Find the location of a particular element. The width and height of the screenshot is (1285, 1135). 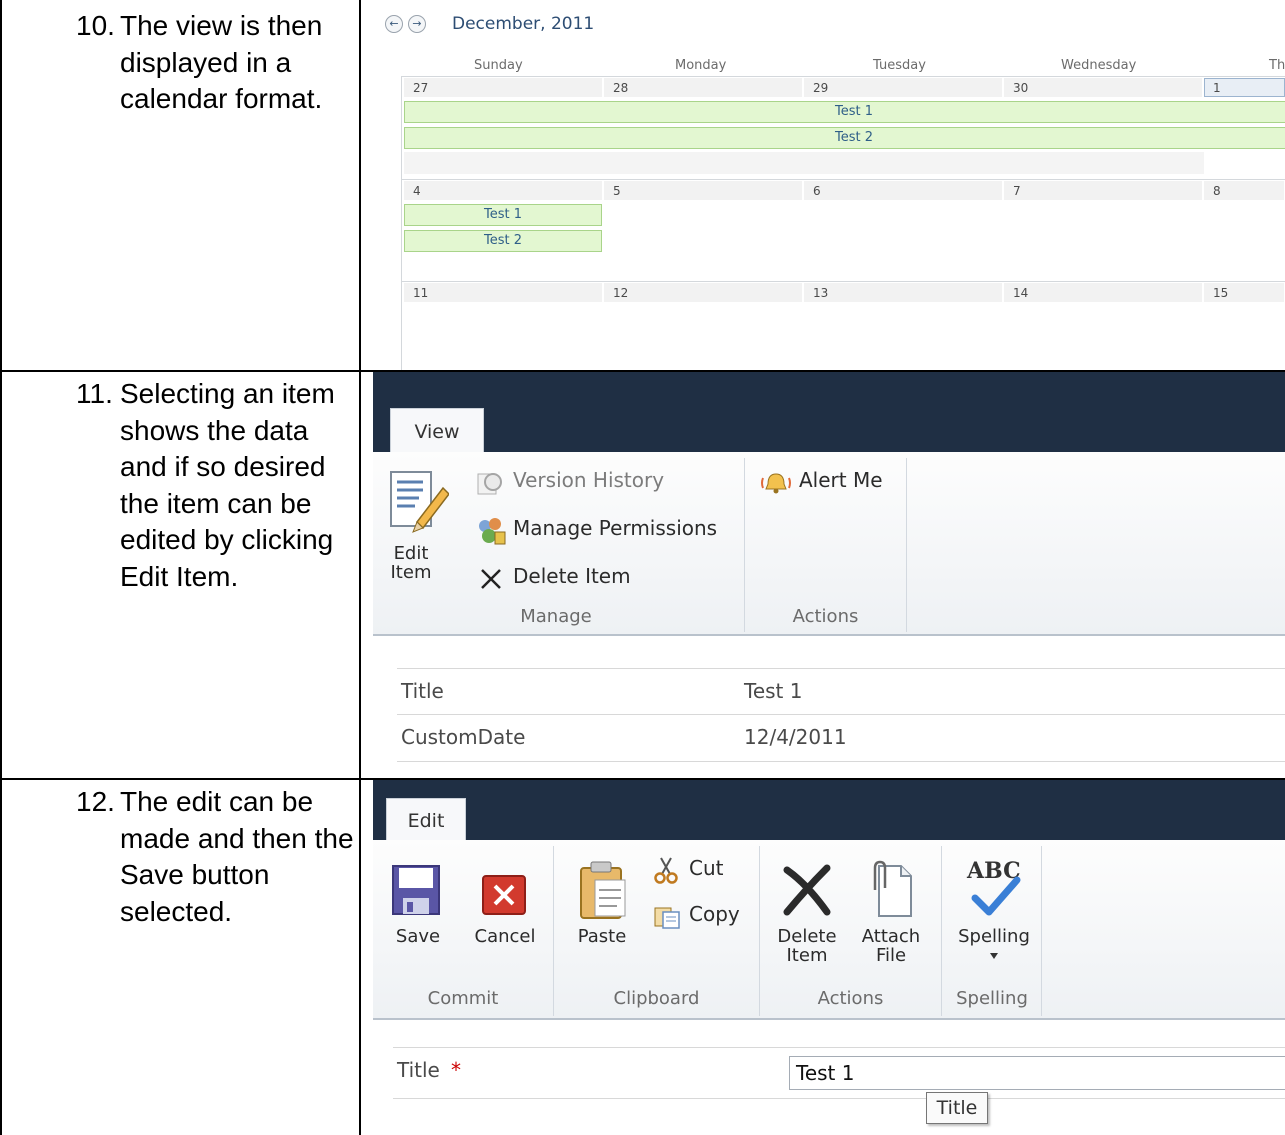

copy-icon is located at coordinates (667, 918).